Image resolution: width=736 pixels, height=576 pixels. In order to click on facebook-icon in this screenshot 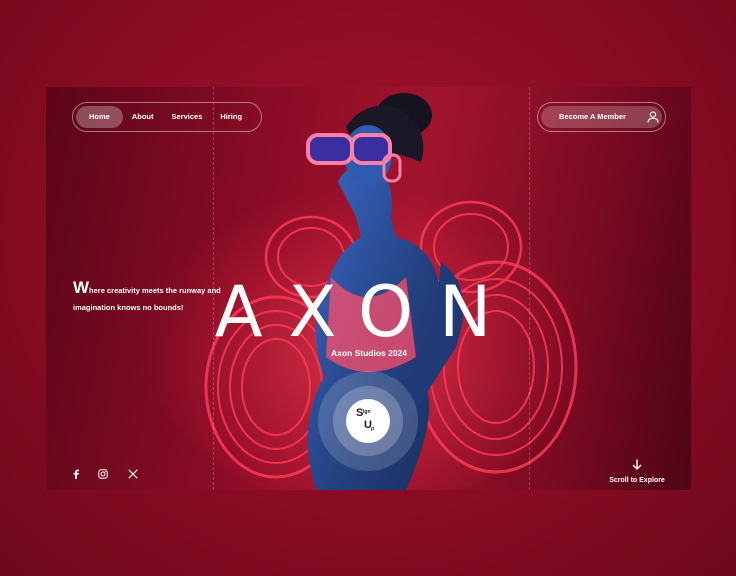, I will do `click(76, 474)`.